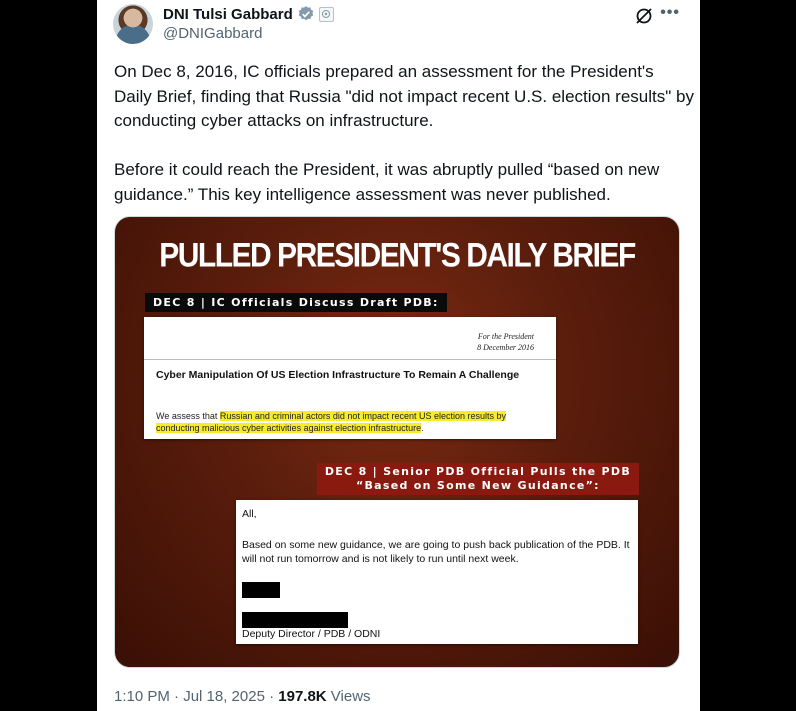  What do you see at coordinates (422, 428) in the screenshot?
I see `pdb-body-suffix: .` at bounding box center [422, 428].